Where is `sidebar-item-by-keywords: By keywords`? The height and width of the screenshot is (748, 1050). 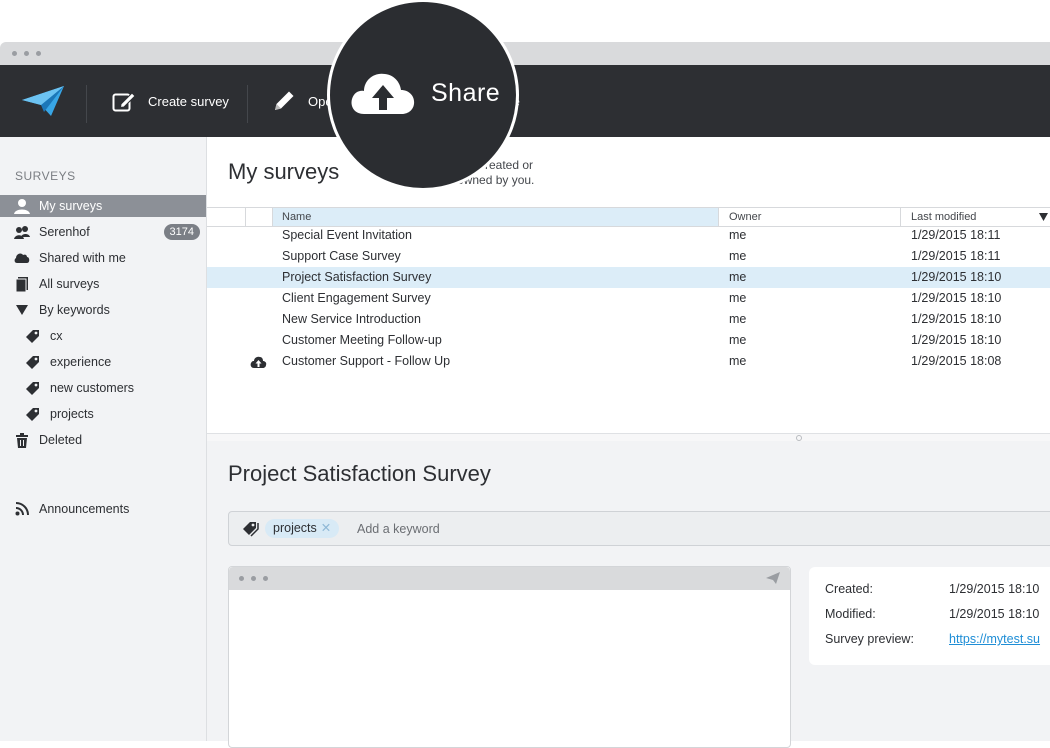
sidebar-item-by-keywords: By keywords is located at coordinates (103, 310).